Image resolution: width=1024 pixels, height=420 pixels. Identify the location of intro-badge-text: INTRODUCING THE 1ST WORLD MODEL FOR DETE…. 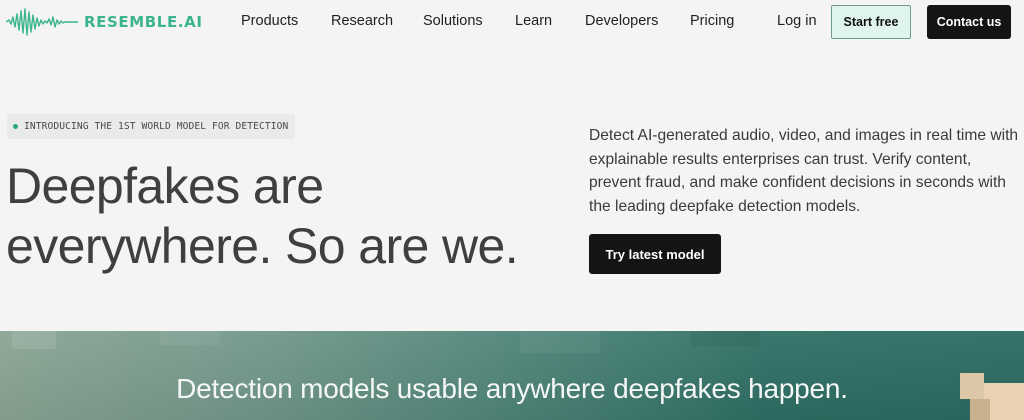
(156, 126).